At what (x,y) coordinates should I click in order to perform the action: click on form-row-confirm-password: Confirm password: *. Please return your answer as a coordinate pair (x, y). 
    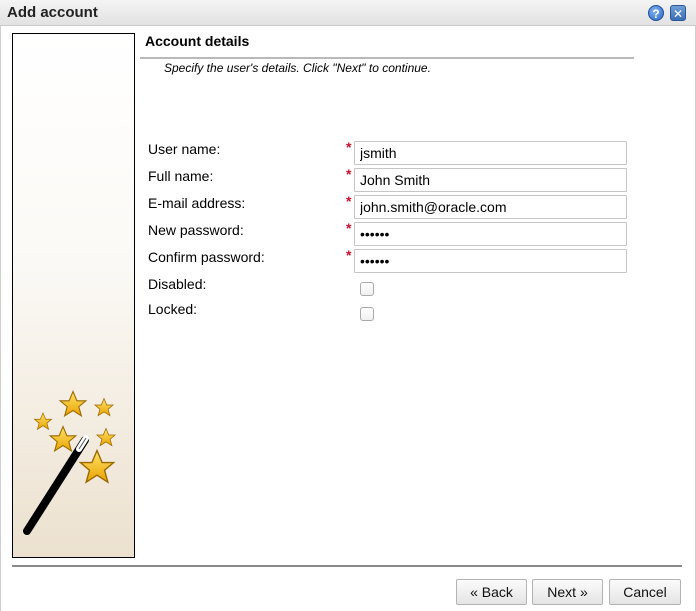
    Looking at the image, I should click on (398, 260).